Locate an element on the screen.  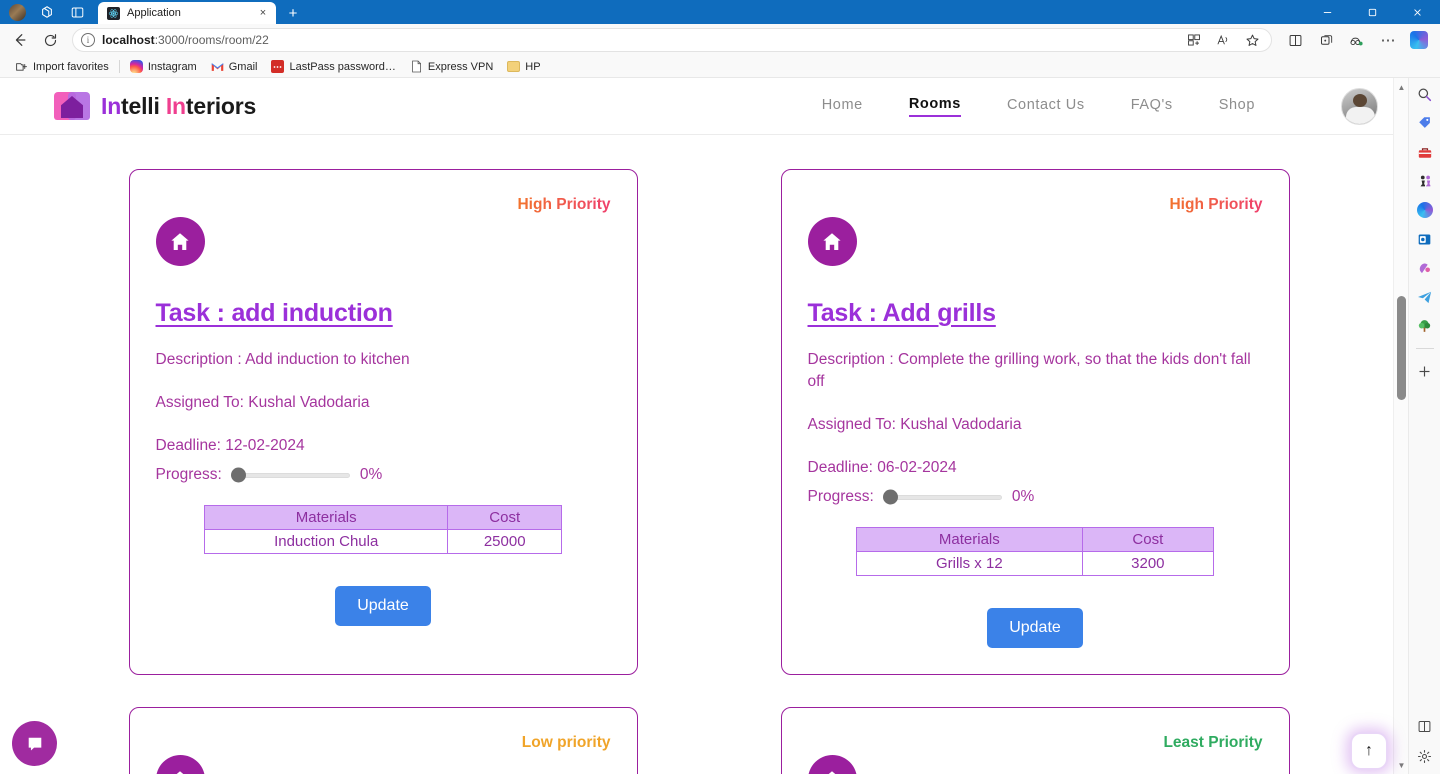
column-header-materials: Materials is located at coordinates (969, 539).